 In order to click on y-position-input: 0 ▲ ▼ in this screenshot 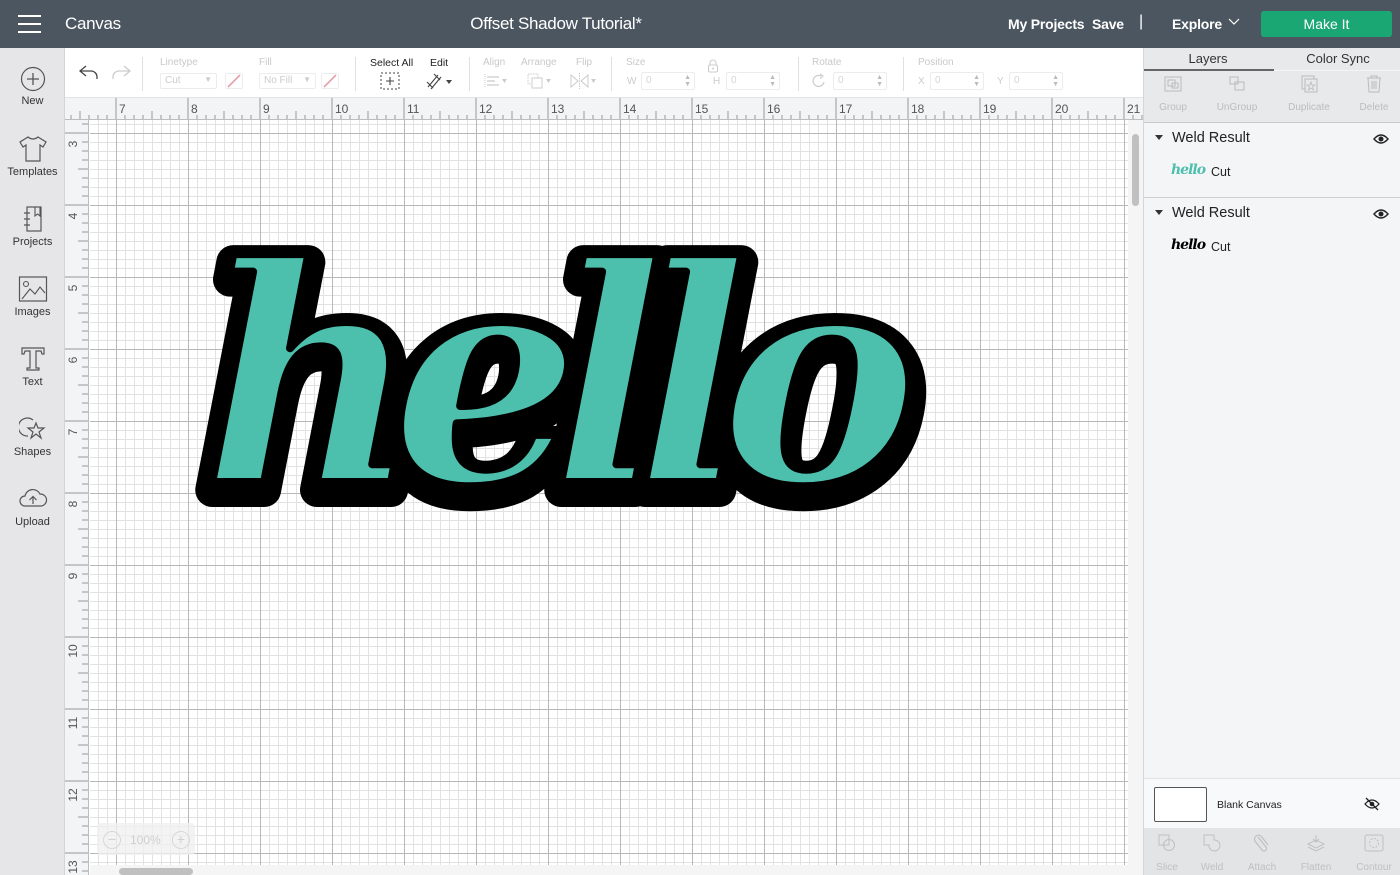, I will do `click(1036, 81)`.